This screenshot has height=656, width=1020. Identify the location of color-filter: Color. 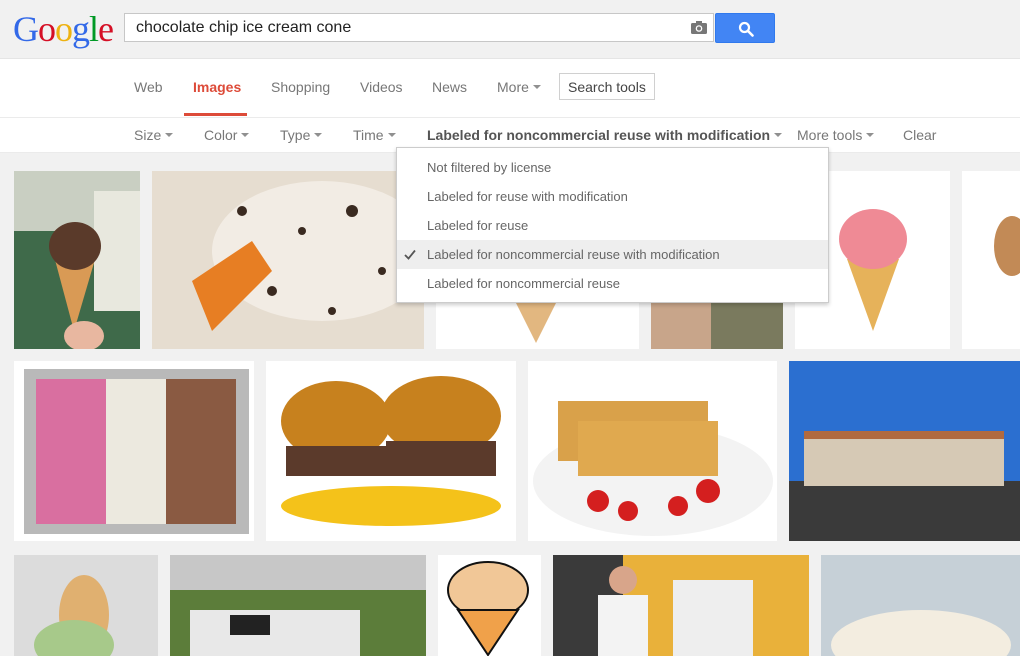
(227, 135).